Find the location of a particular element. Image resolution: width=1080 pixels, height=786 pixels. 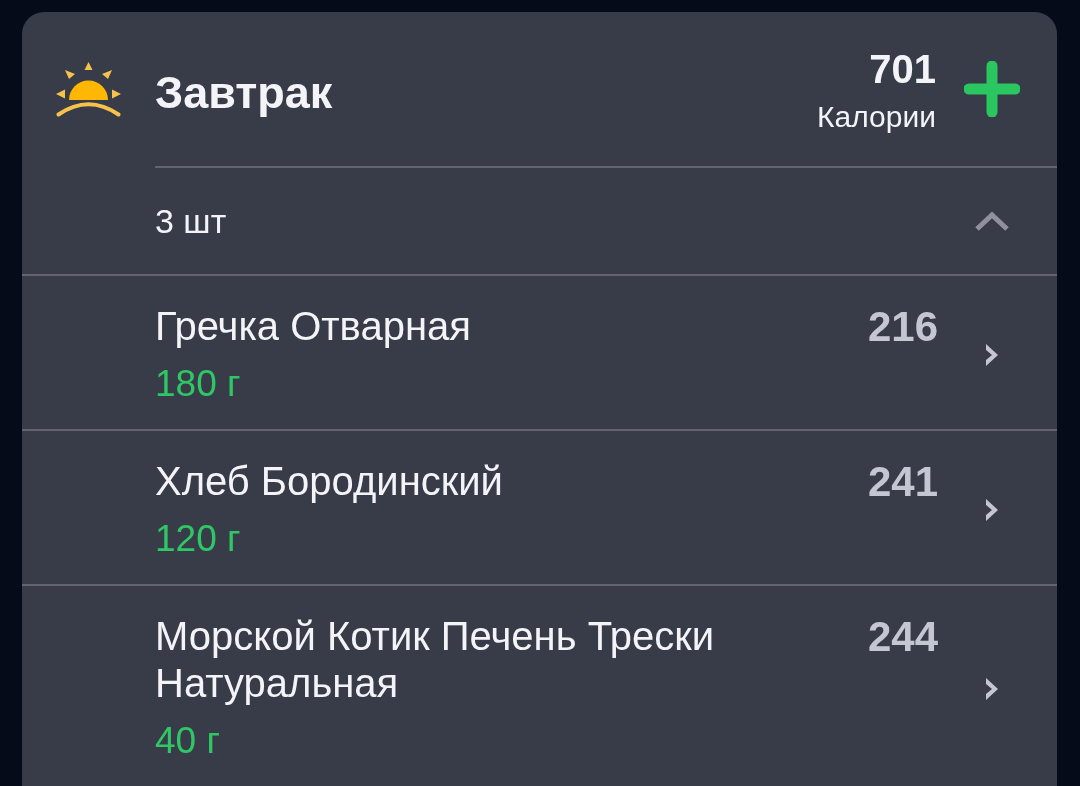

calories-label: Калории is located at coordinates (876, 117).